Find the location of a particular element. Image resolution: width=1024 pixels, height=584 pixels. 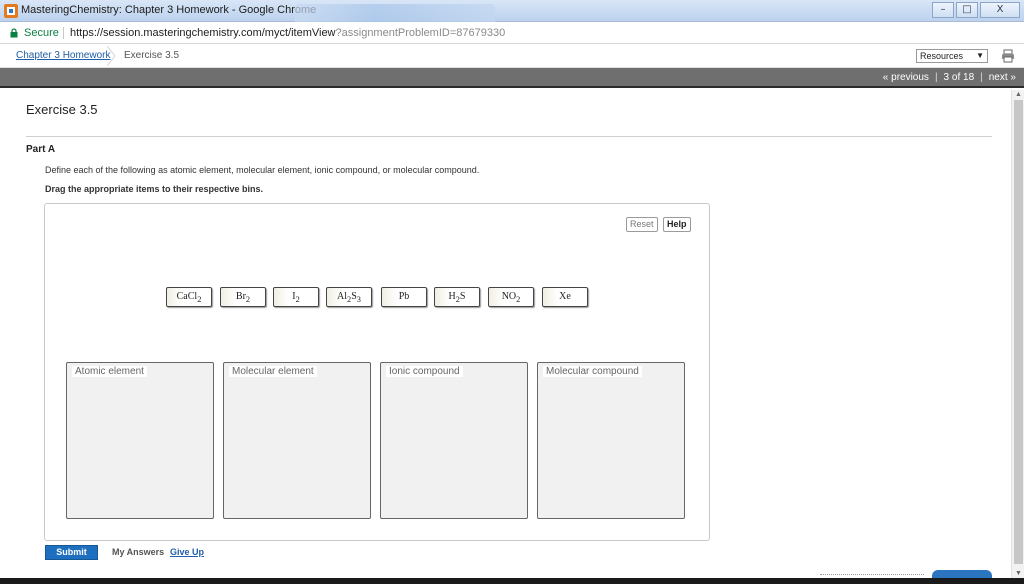

my-answers-label: My Answers is located at coordinates (138, 552).